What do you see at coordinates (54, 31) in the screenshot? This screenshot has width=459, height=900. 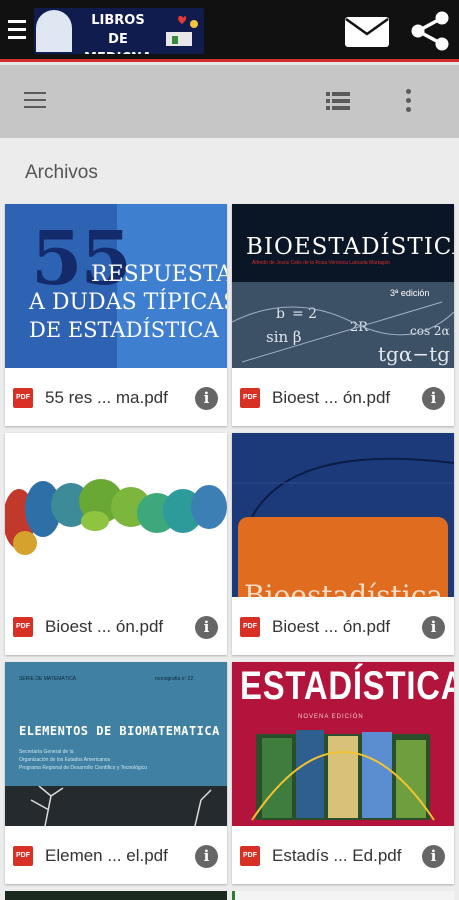 I see `doctor-illustration` at bounding box center [54, 31].